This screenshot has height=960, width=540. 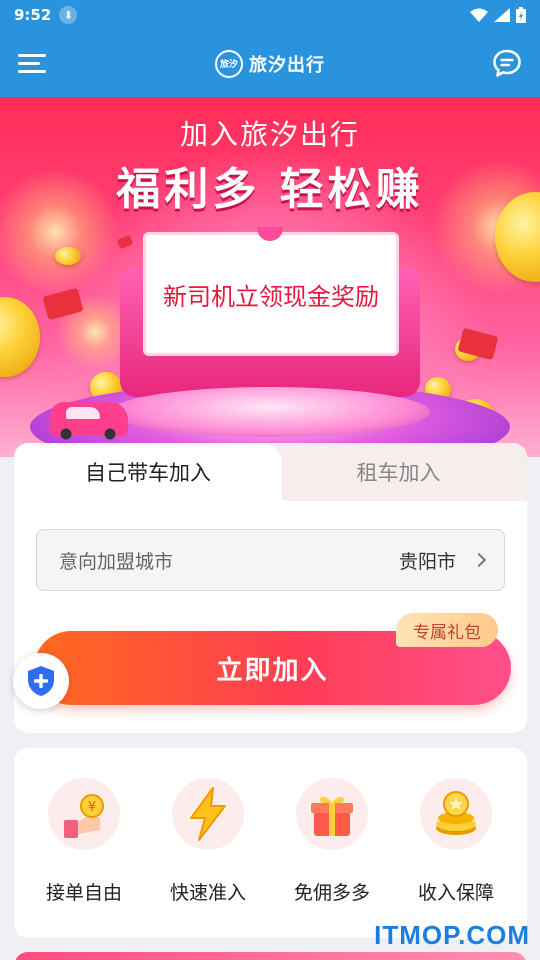 What do you see at coordinates (229, 63) in the screenshot?
I see `brand-logo: 旅汐` at bounding box center [229, 63].